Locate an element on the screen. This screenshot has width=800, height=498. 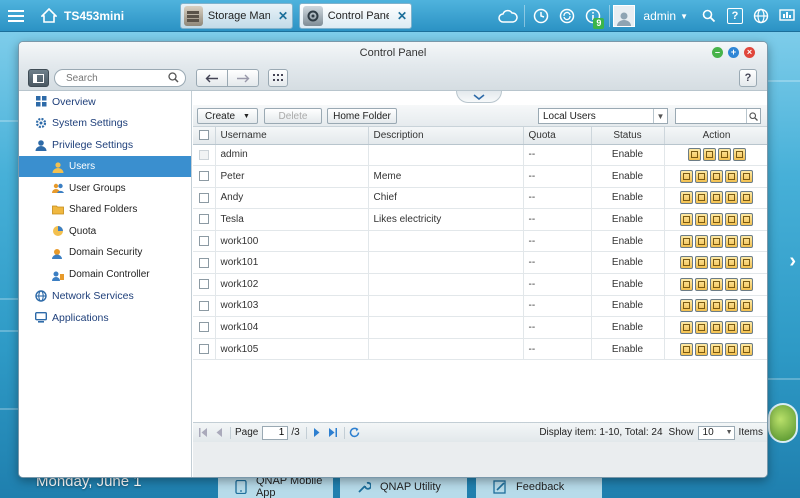
info-icon: 9 is located at coordinates (593, 16).